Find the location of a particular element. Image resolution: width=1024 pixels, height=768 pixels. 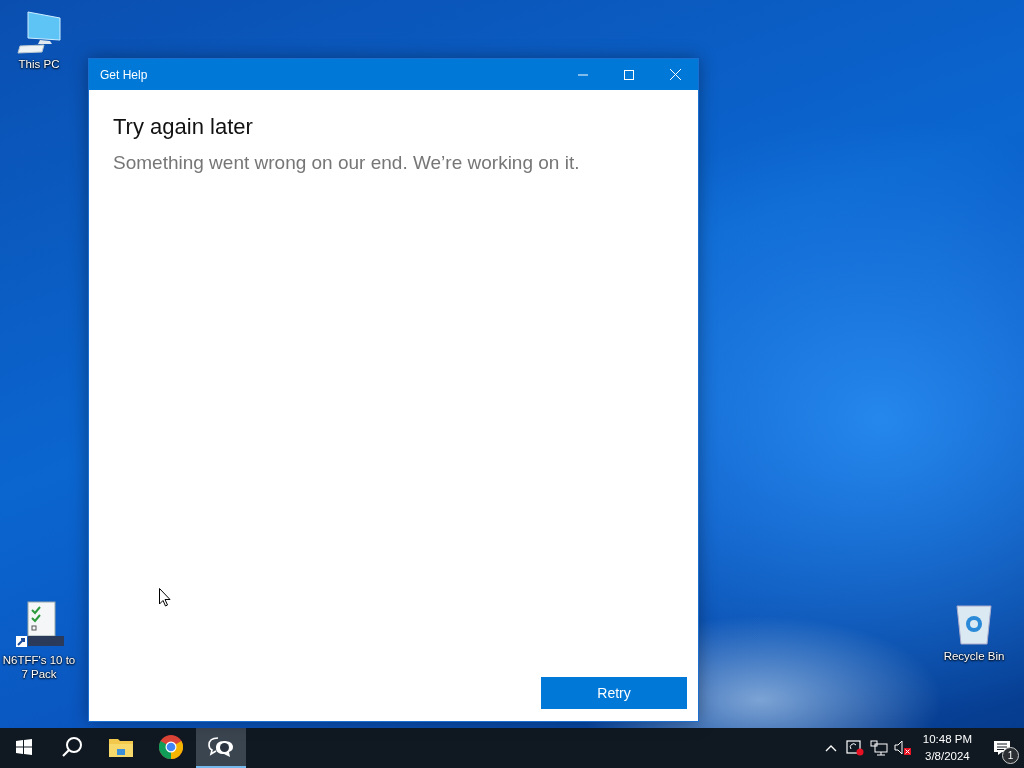

sync-error-icon is located at coordinates (854, 748).